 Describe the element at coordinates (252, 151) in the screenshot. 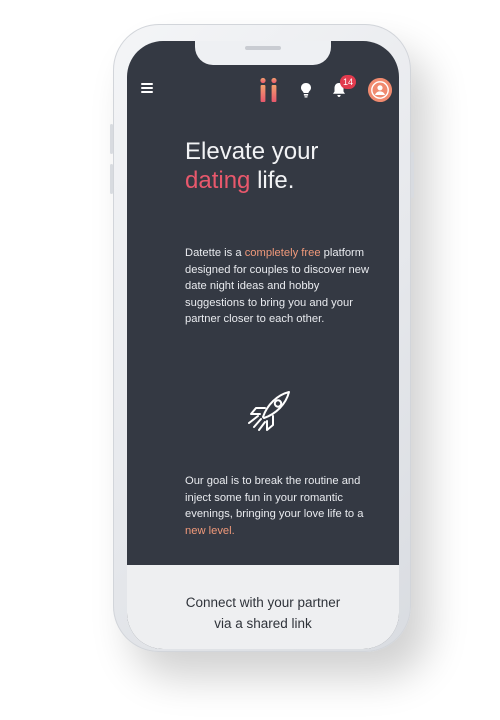

I see `hero-title-line1: Elevate your` at that location.